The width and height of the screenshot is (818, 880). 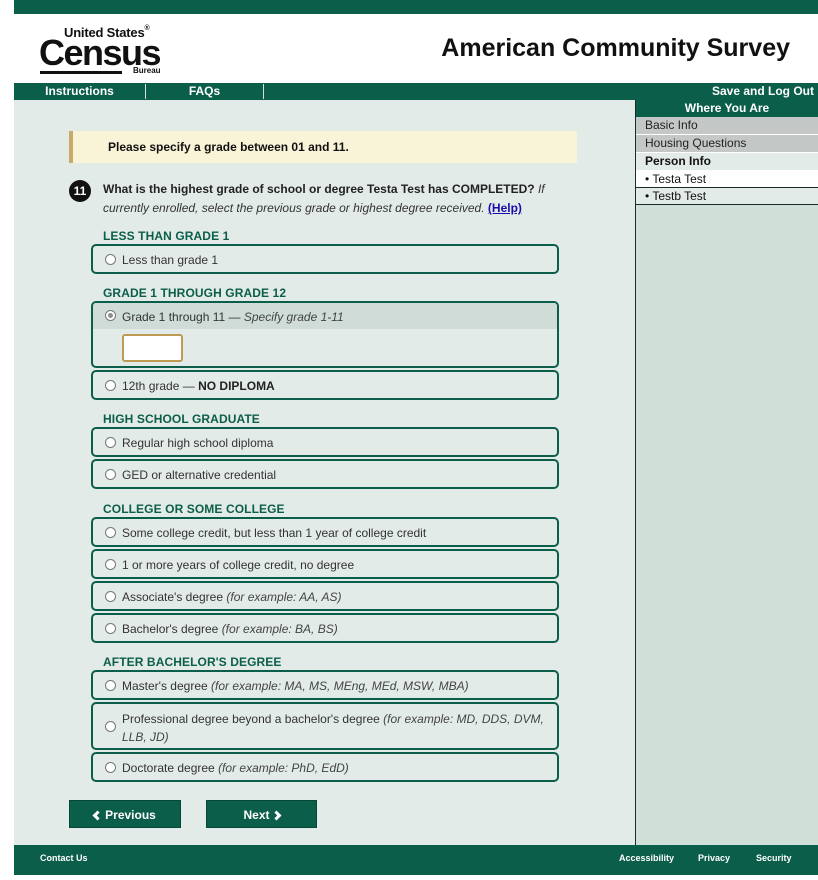 I want to click on option-grade-1-11: Grade 1 through 11 — Specify grade 1-11, so click(x=325, y=334).